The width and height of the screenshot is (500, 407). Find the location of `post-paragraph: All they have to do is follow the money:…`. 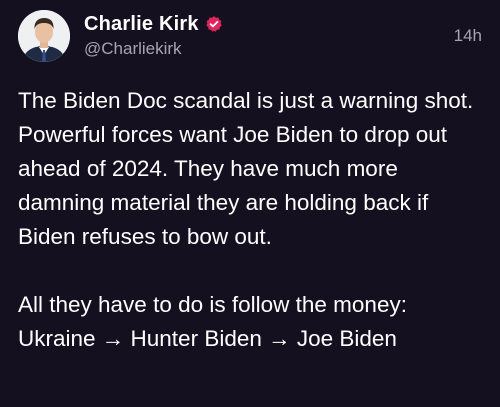

post-paragraph: All they have to do is follow the money:… is located at coordinates (212, 321).